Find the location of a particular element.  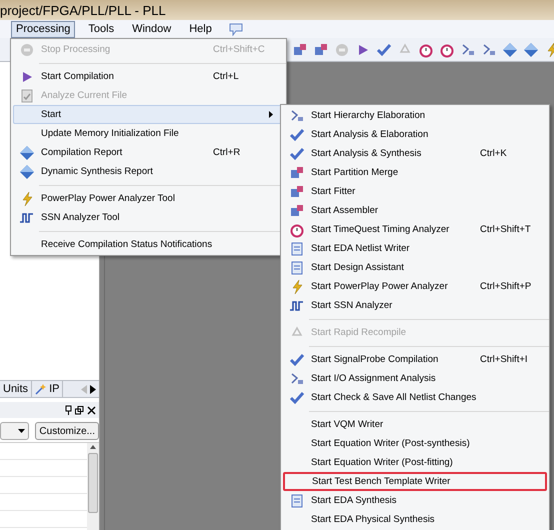

menu-item: Dynamic Synthesis Report is located at coordinates (148, 171).